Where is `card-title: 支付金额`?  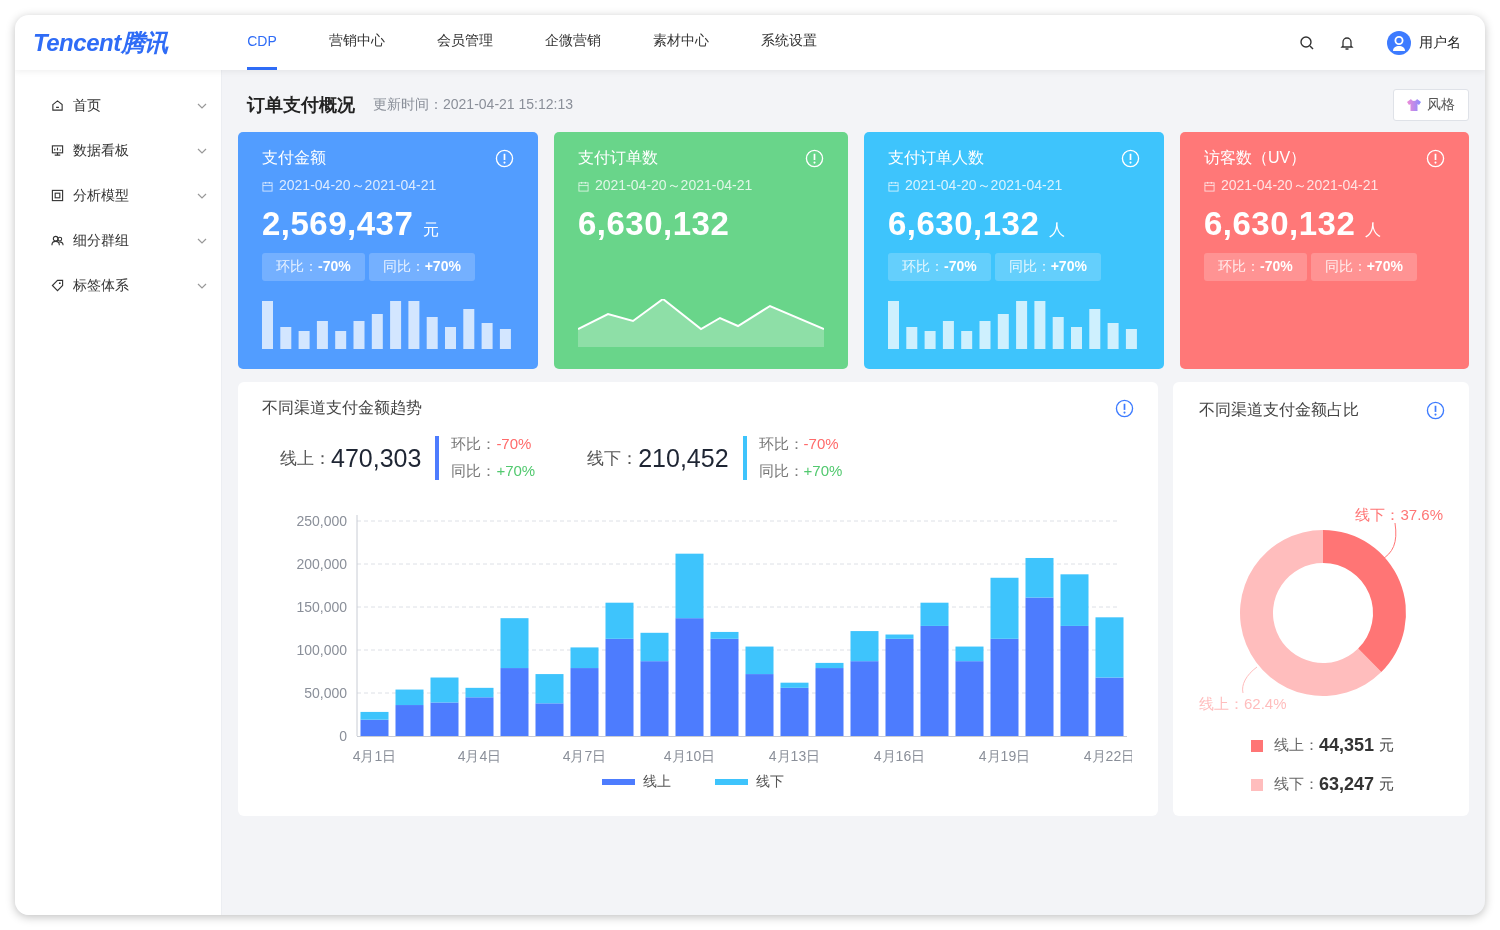 card-title: 支付金额 is located at coordinates (294, 158).